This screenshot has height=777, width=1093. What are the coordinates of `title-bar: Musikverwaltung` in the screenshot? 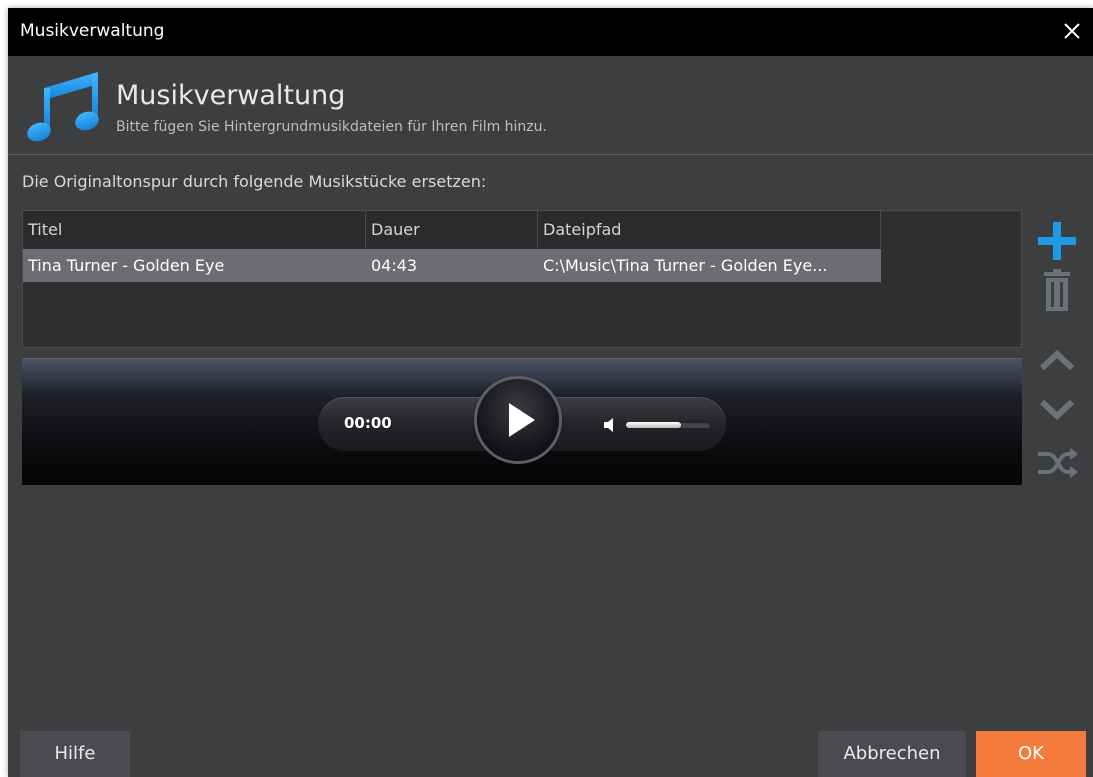 It's located at (550, 32).